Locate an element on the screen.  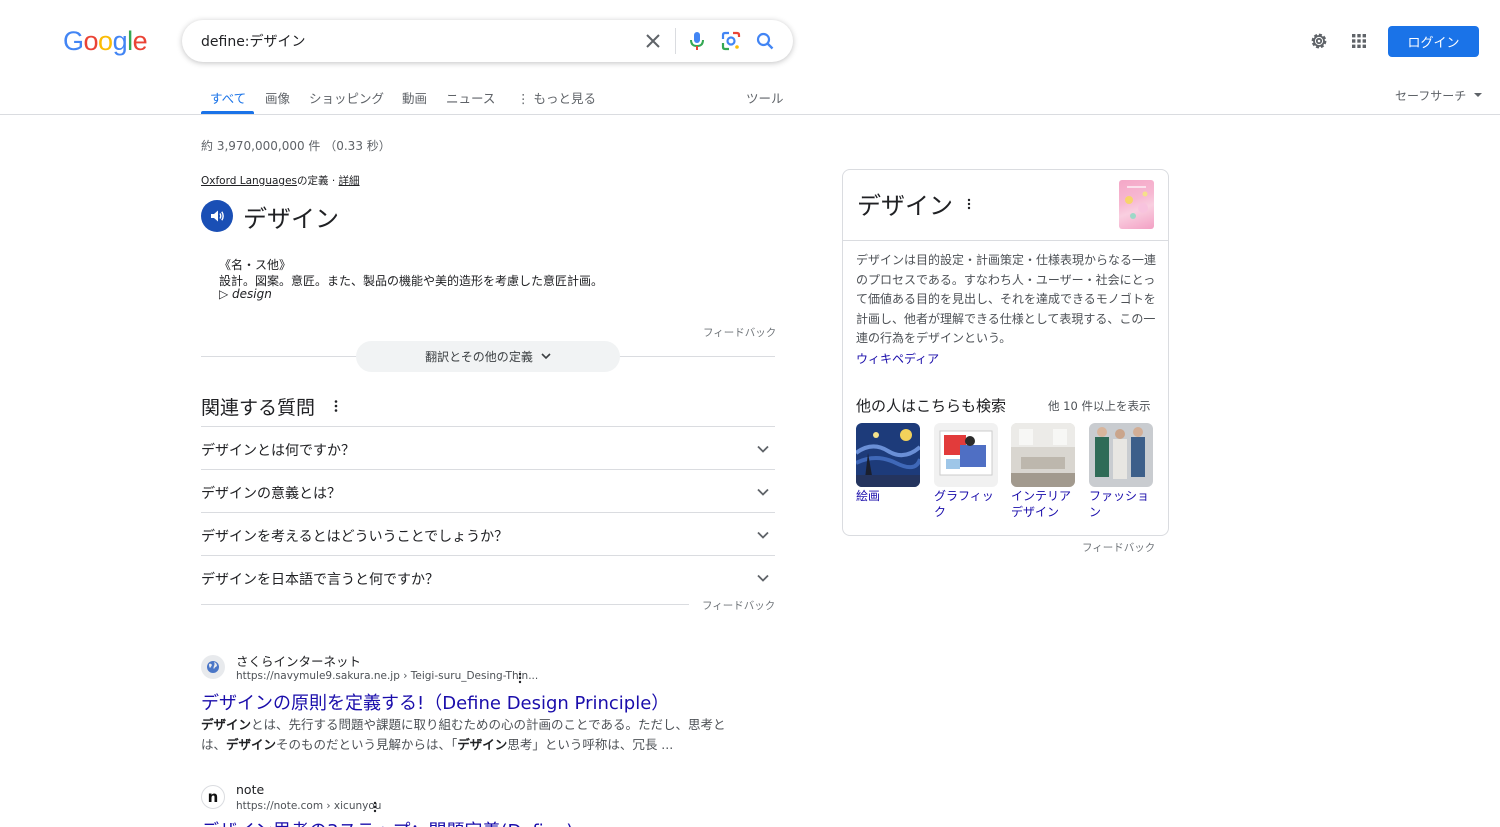
source-suffix: の定義 · is located at coordinates (318, 181).